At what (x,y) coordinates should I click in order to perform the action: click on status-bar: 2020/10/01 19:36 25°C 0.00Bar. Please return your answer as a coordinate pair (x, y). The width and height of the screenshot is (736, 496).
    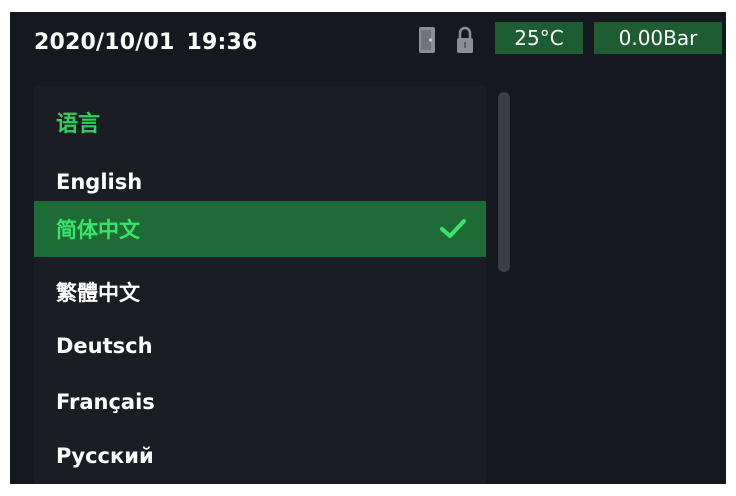
    Looking at the image, I should click on (368, 44).